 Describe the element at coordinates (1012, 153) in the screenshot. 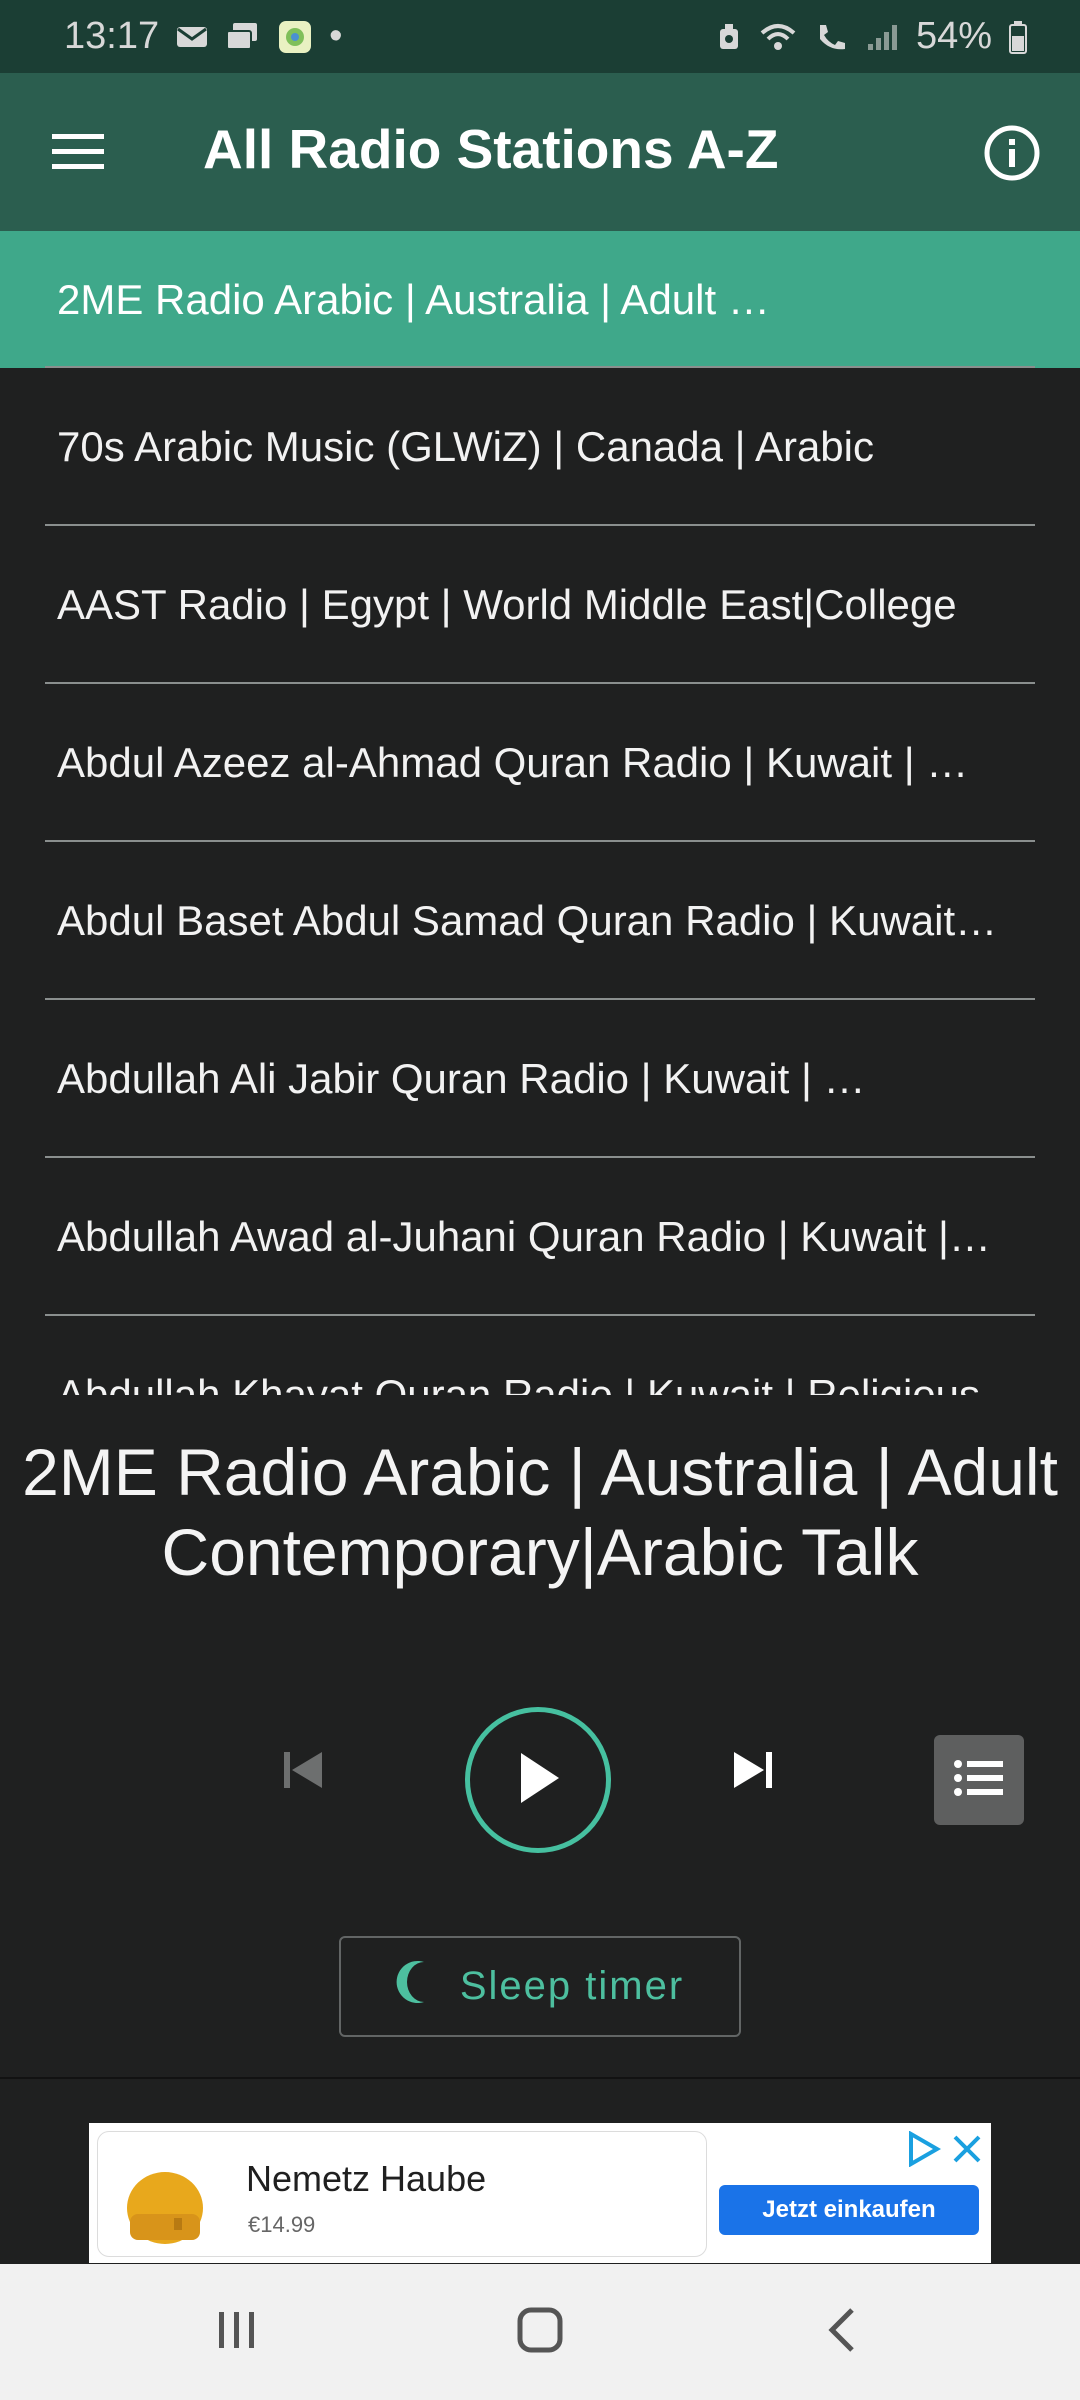

I see `info-icon` at that location.